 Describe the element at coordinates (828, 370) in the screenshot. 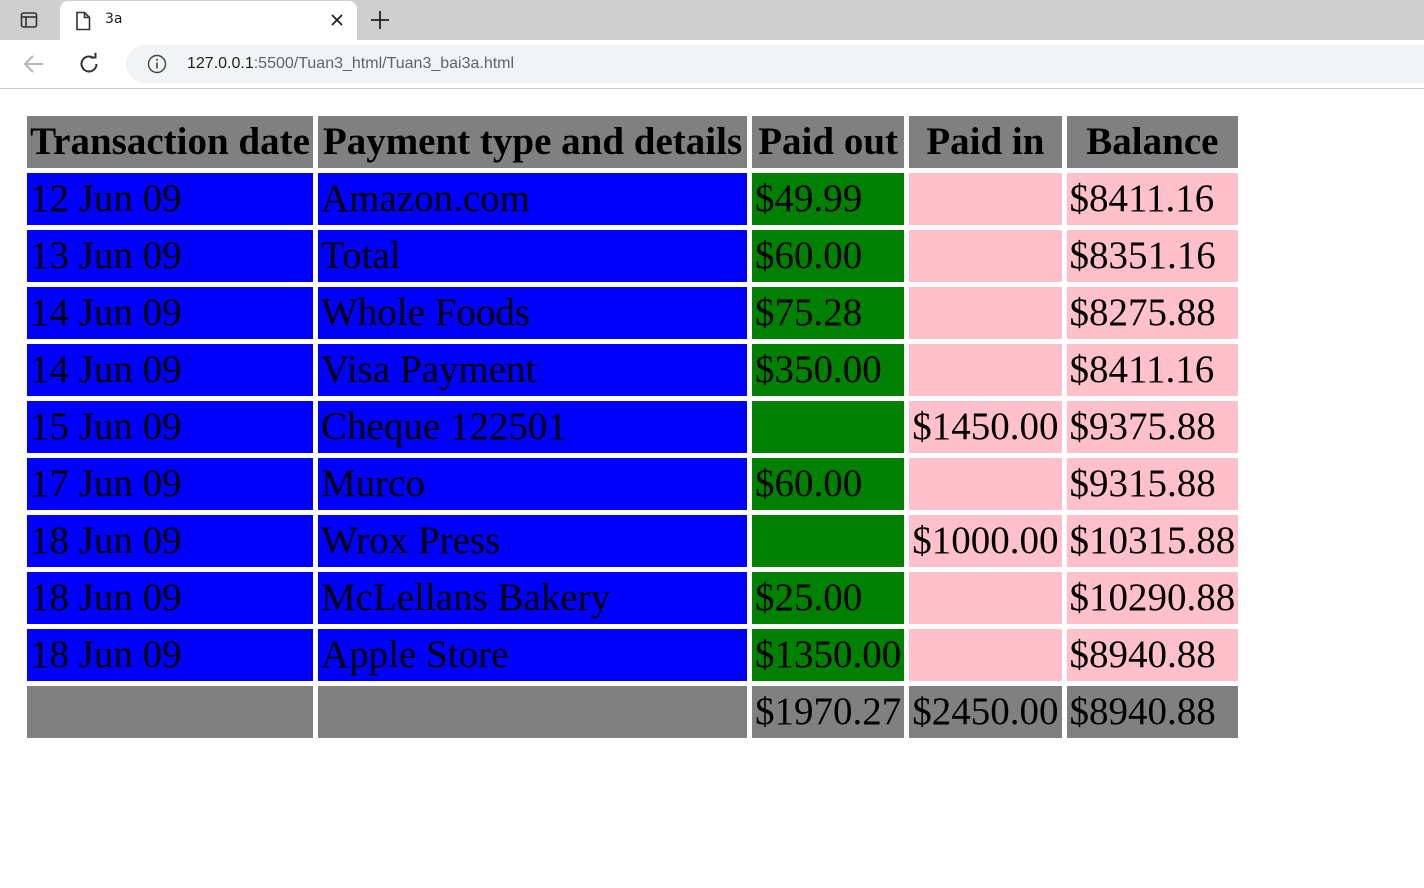

I see `paid-out-cell: $350.00` at that location.